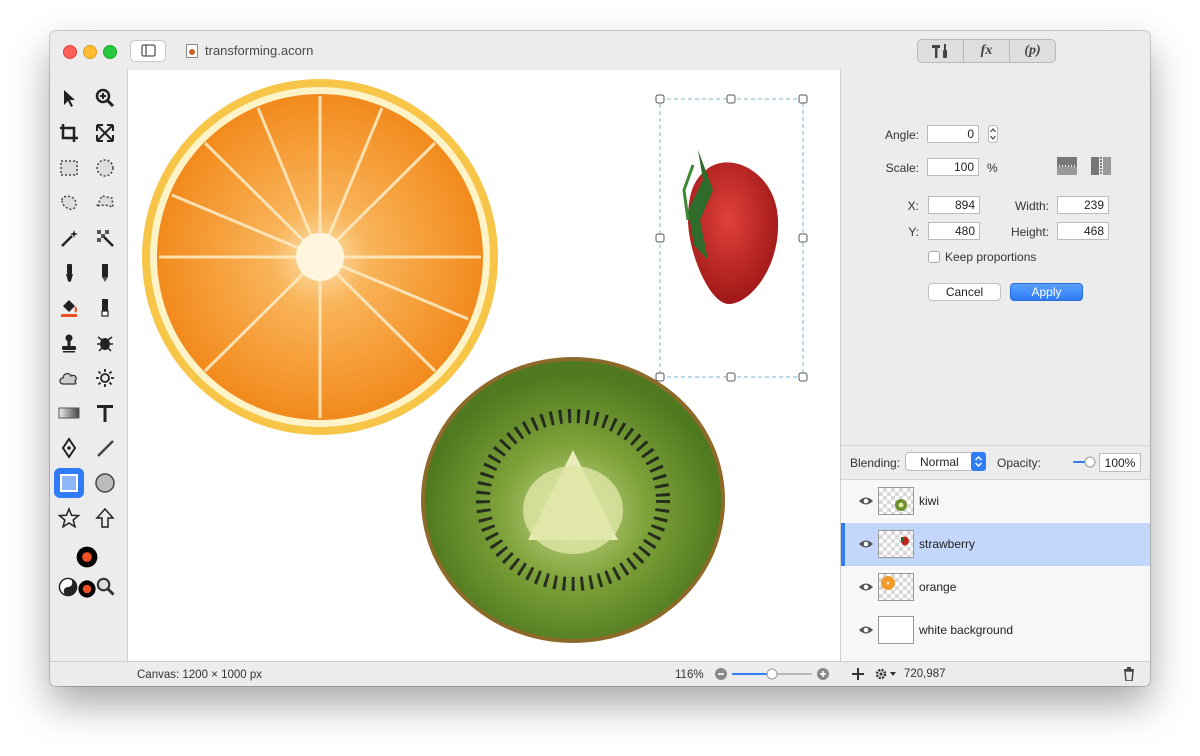 This screenshot has width=1200, height=756. I want to click on title-bar: transforming.acorn fx (p), so click(600, 50).